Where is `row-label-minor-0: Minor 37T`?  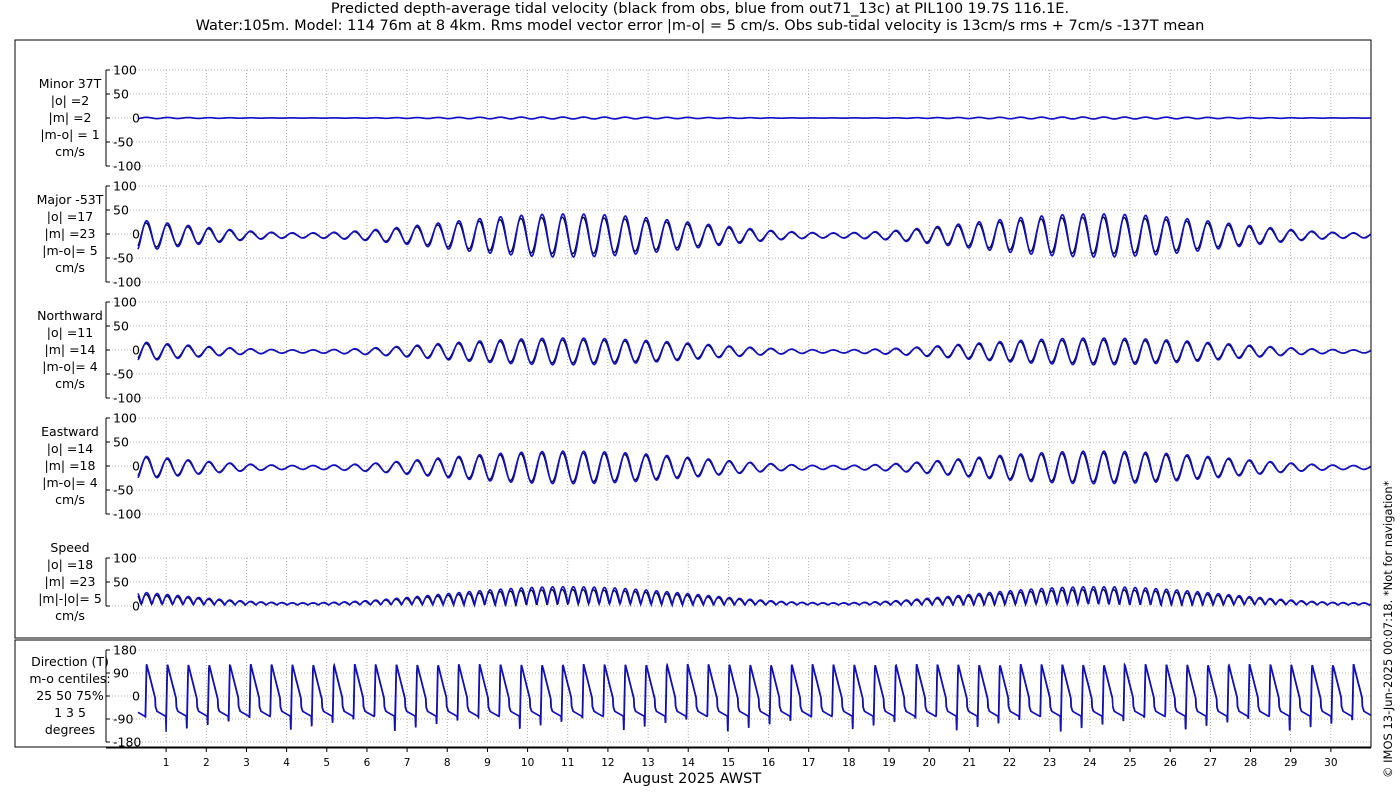 row-label-minor-0: Minor 37T is located at coordinates (70, 83).